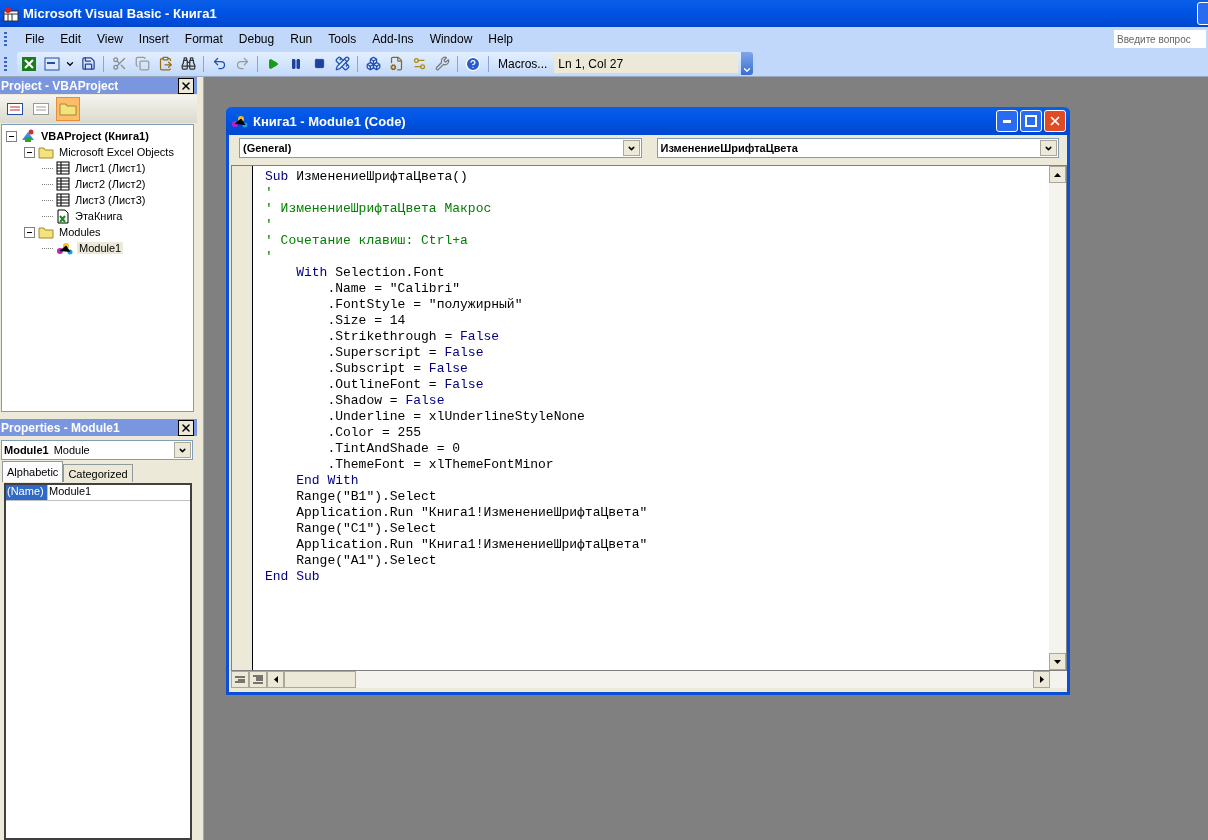 This screenshot has height=840, width=1208. I want to click on horizontal-scrollbar, so click(649, 679).